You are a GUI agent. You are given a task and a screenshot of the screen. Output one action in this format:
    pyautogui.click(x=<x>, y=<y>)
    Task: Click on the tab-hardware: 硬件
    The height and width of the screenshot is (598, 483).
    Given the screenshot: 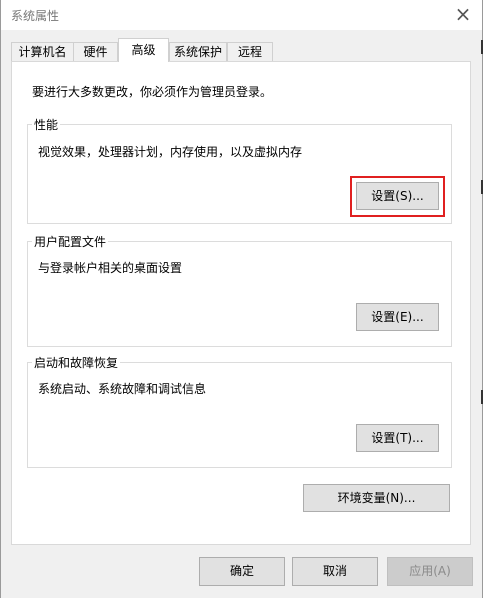 What is the action you would take?
    pyautogui.click(x=95, y=52)
    